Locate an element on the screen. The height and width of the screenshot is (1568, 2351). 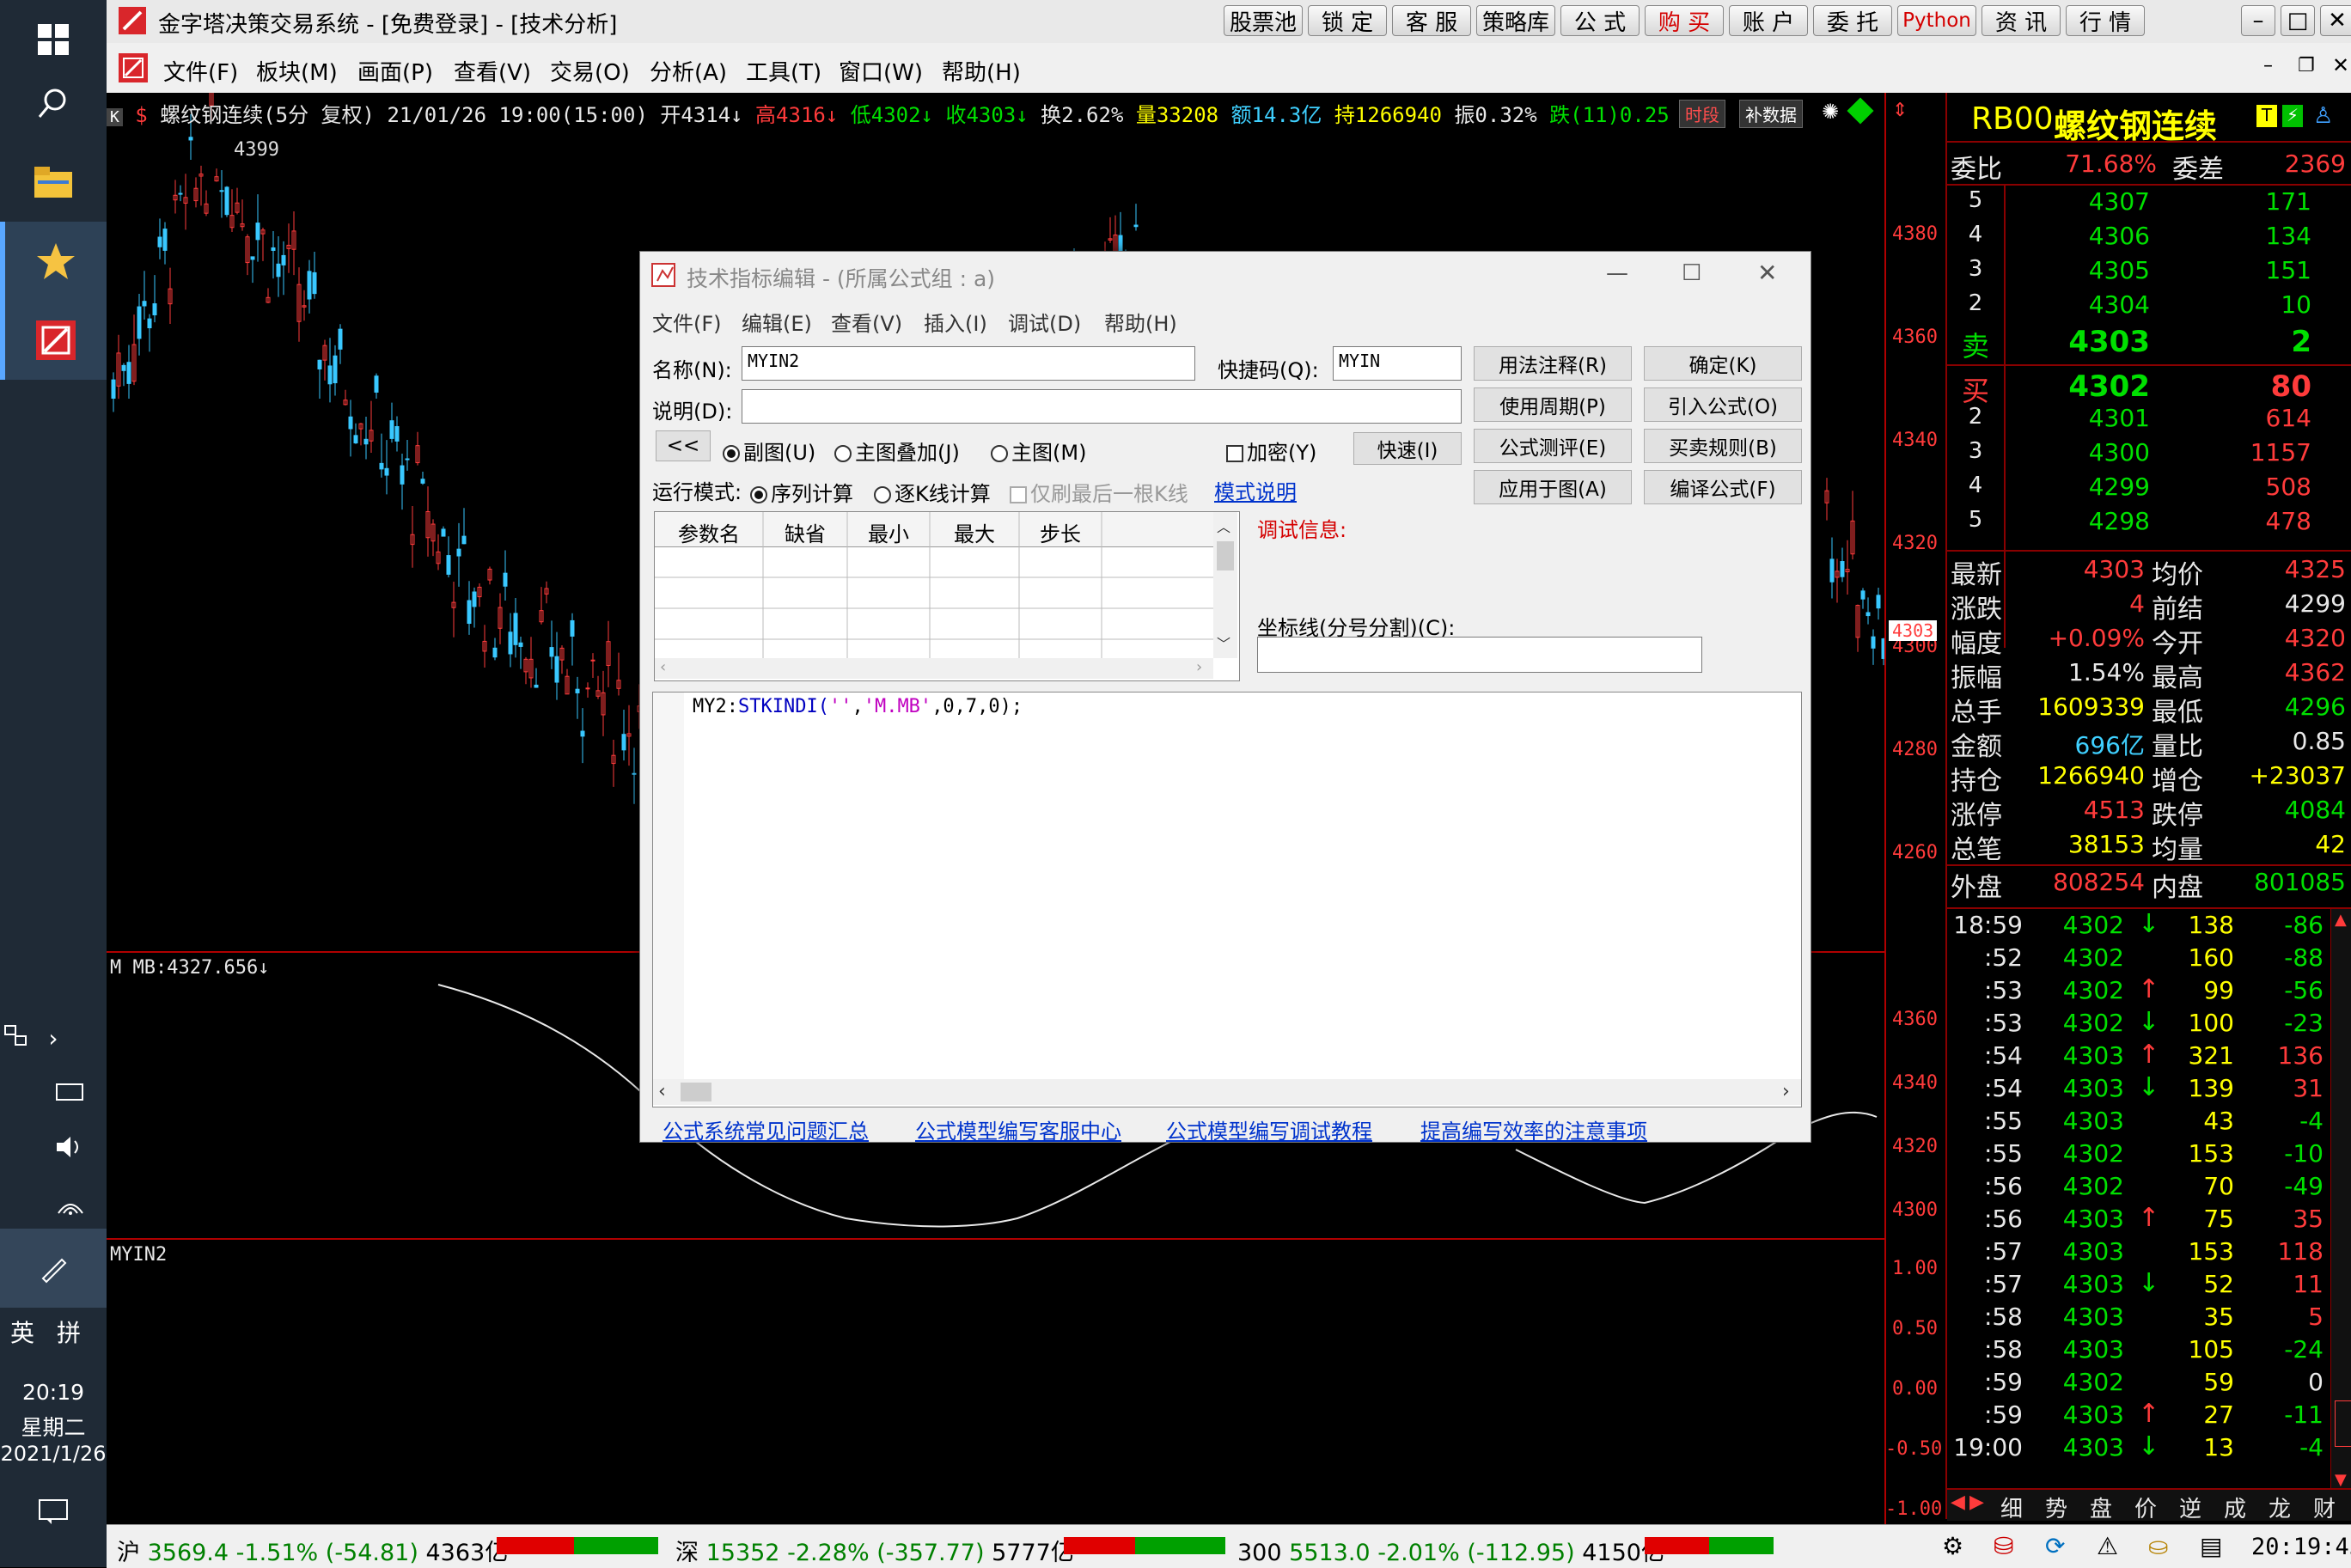
tray-db-icon: ⛁ is located at coordinates (2003, 1546).